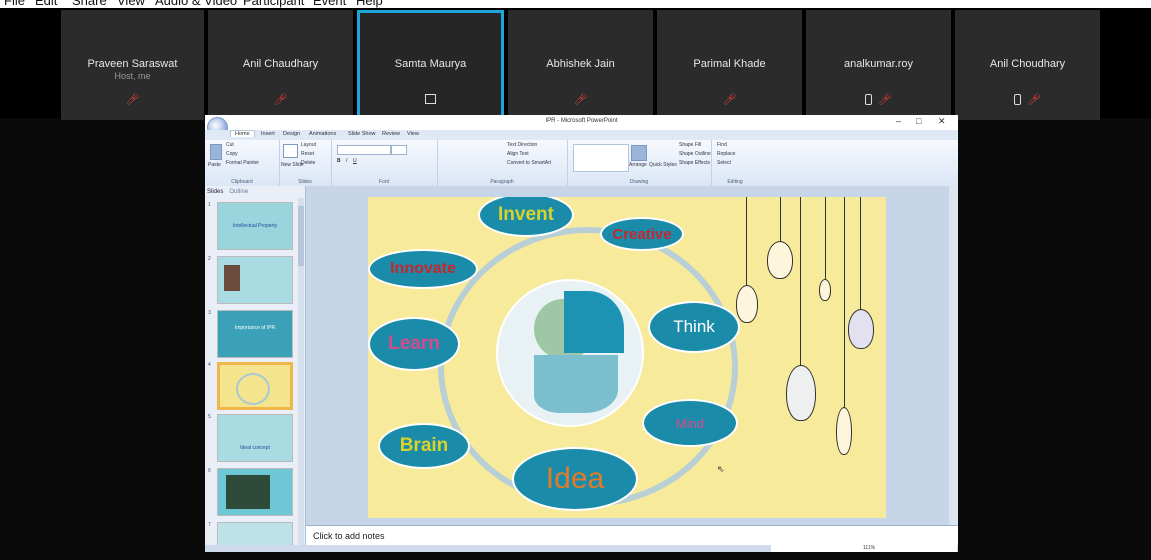 The image size is (1151, 560). What do you see at coordinates (209, 471) in the screenshot?
I see `slide-number: 6` at bounding box center [209, 471].